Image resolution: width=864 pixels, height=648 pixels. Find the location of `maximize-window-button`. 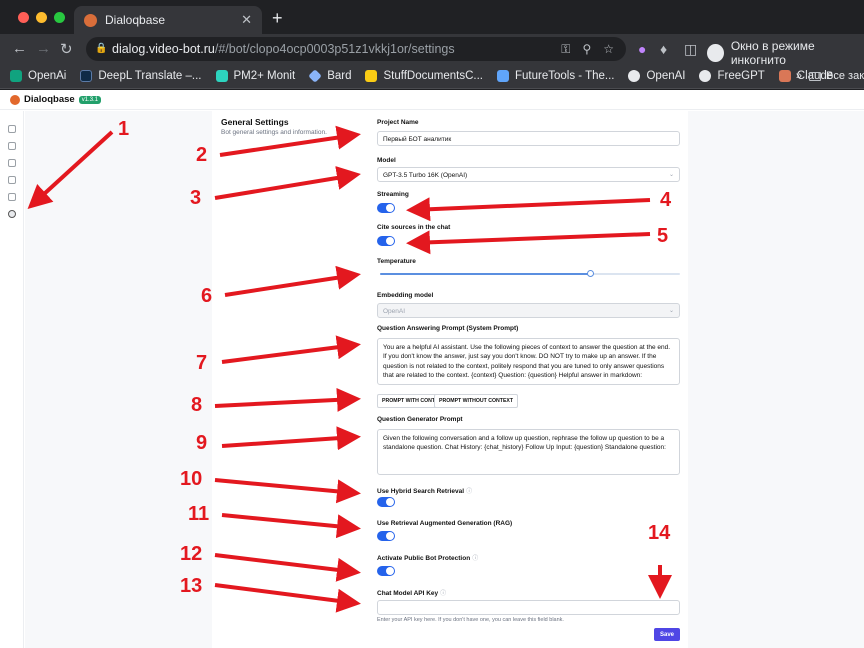

maximize-window-button is located at coordinates (59, 17).